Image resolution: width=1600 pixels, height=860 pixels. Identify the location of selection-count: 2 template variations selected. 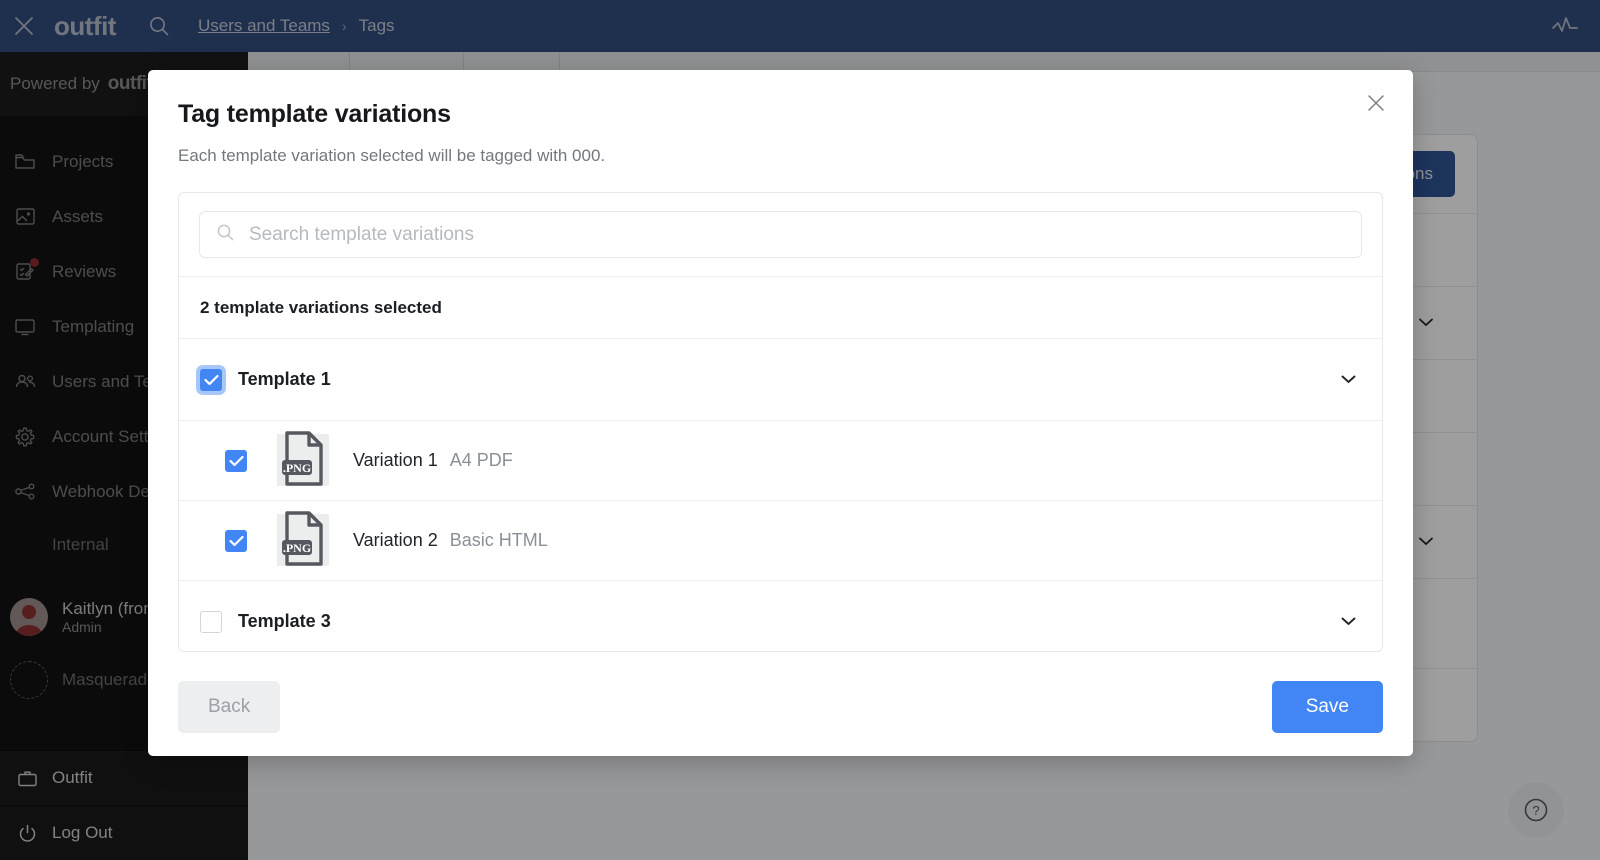
(780, 307).